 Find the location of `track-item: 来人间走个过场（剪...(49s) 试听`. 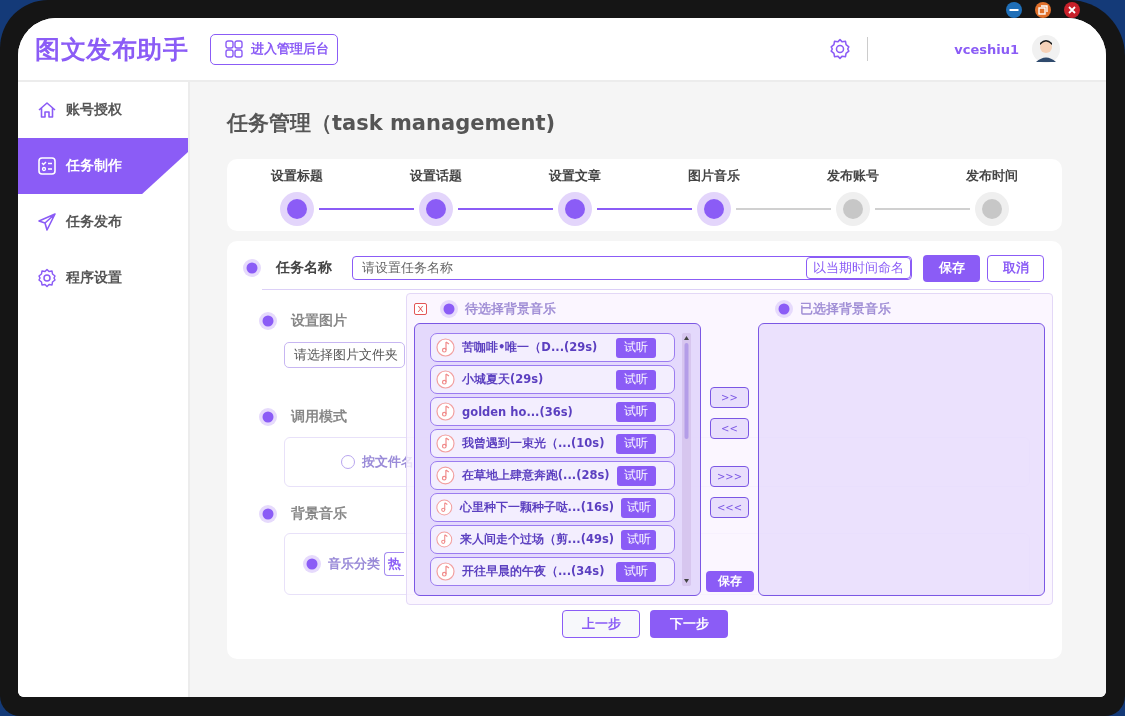

track-item: 来人间走个过场（剪...(49s) 试听 is located at coordinates (552, 539).